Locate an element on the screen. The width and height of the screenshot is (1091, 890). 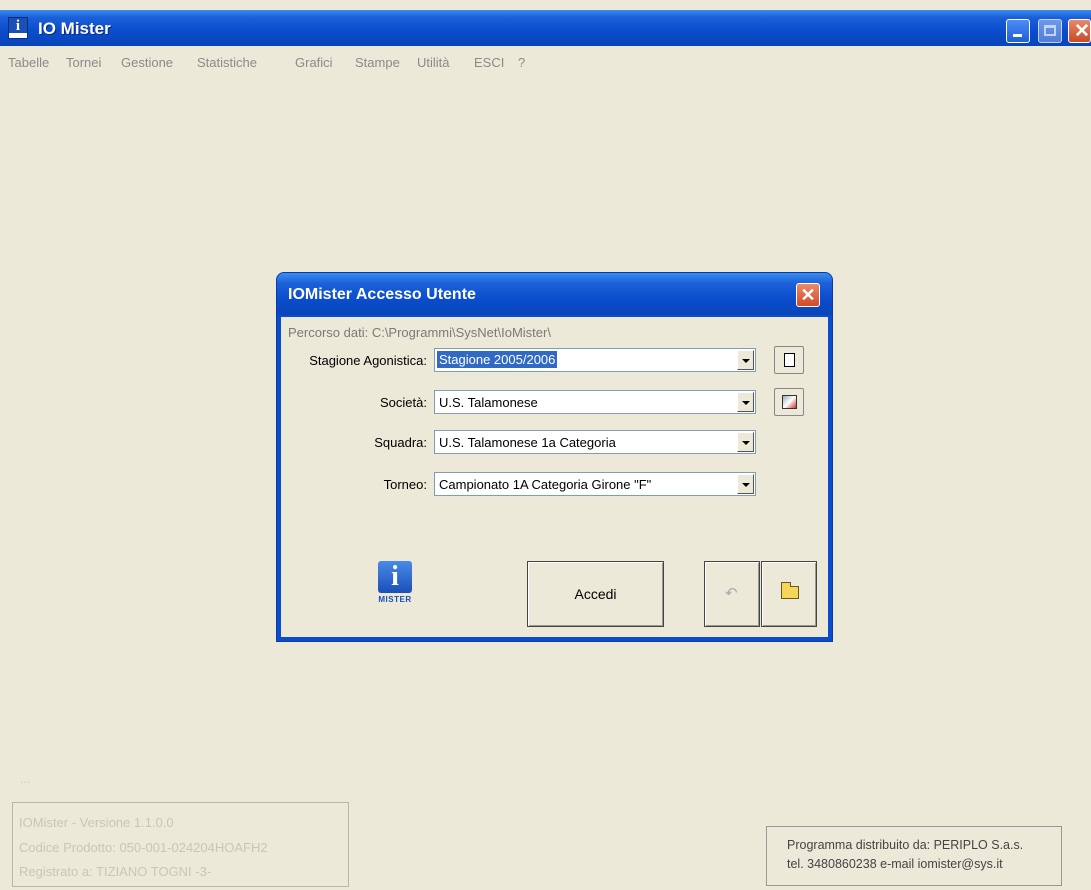
dialog-close-icon: ✕ is located at coordinates (808, 295).